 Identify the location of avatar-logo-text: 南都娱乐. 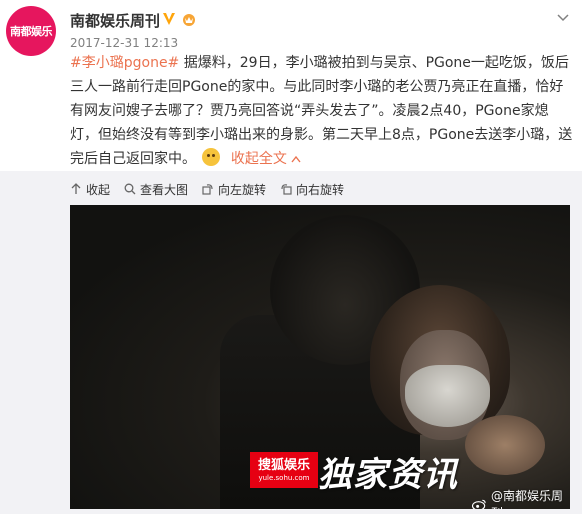
(31, 31).